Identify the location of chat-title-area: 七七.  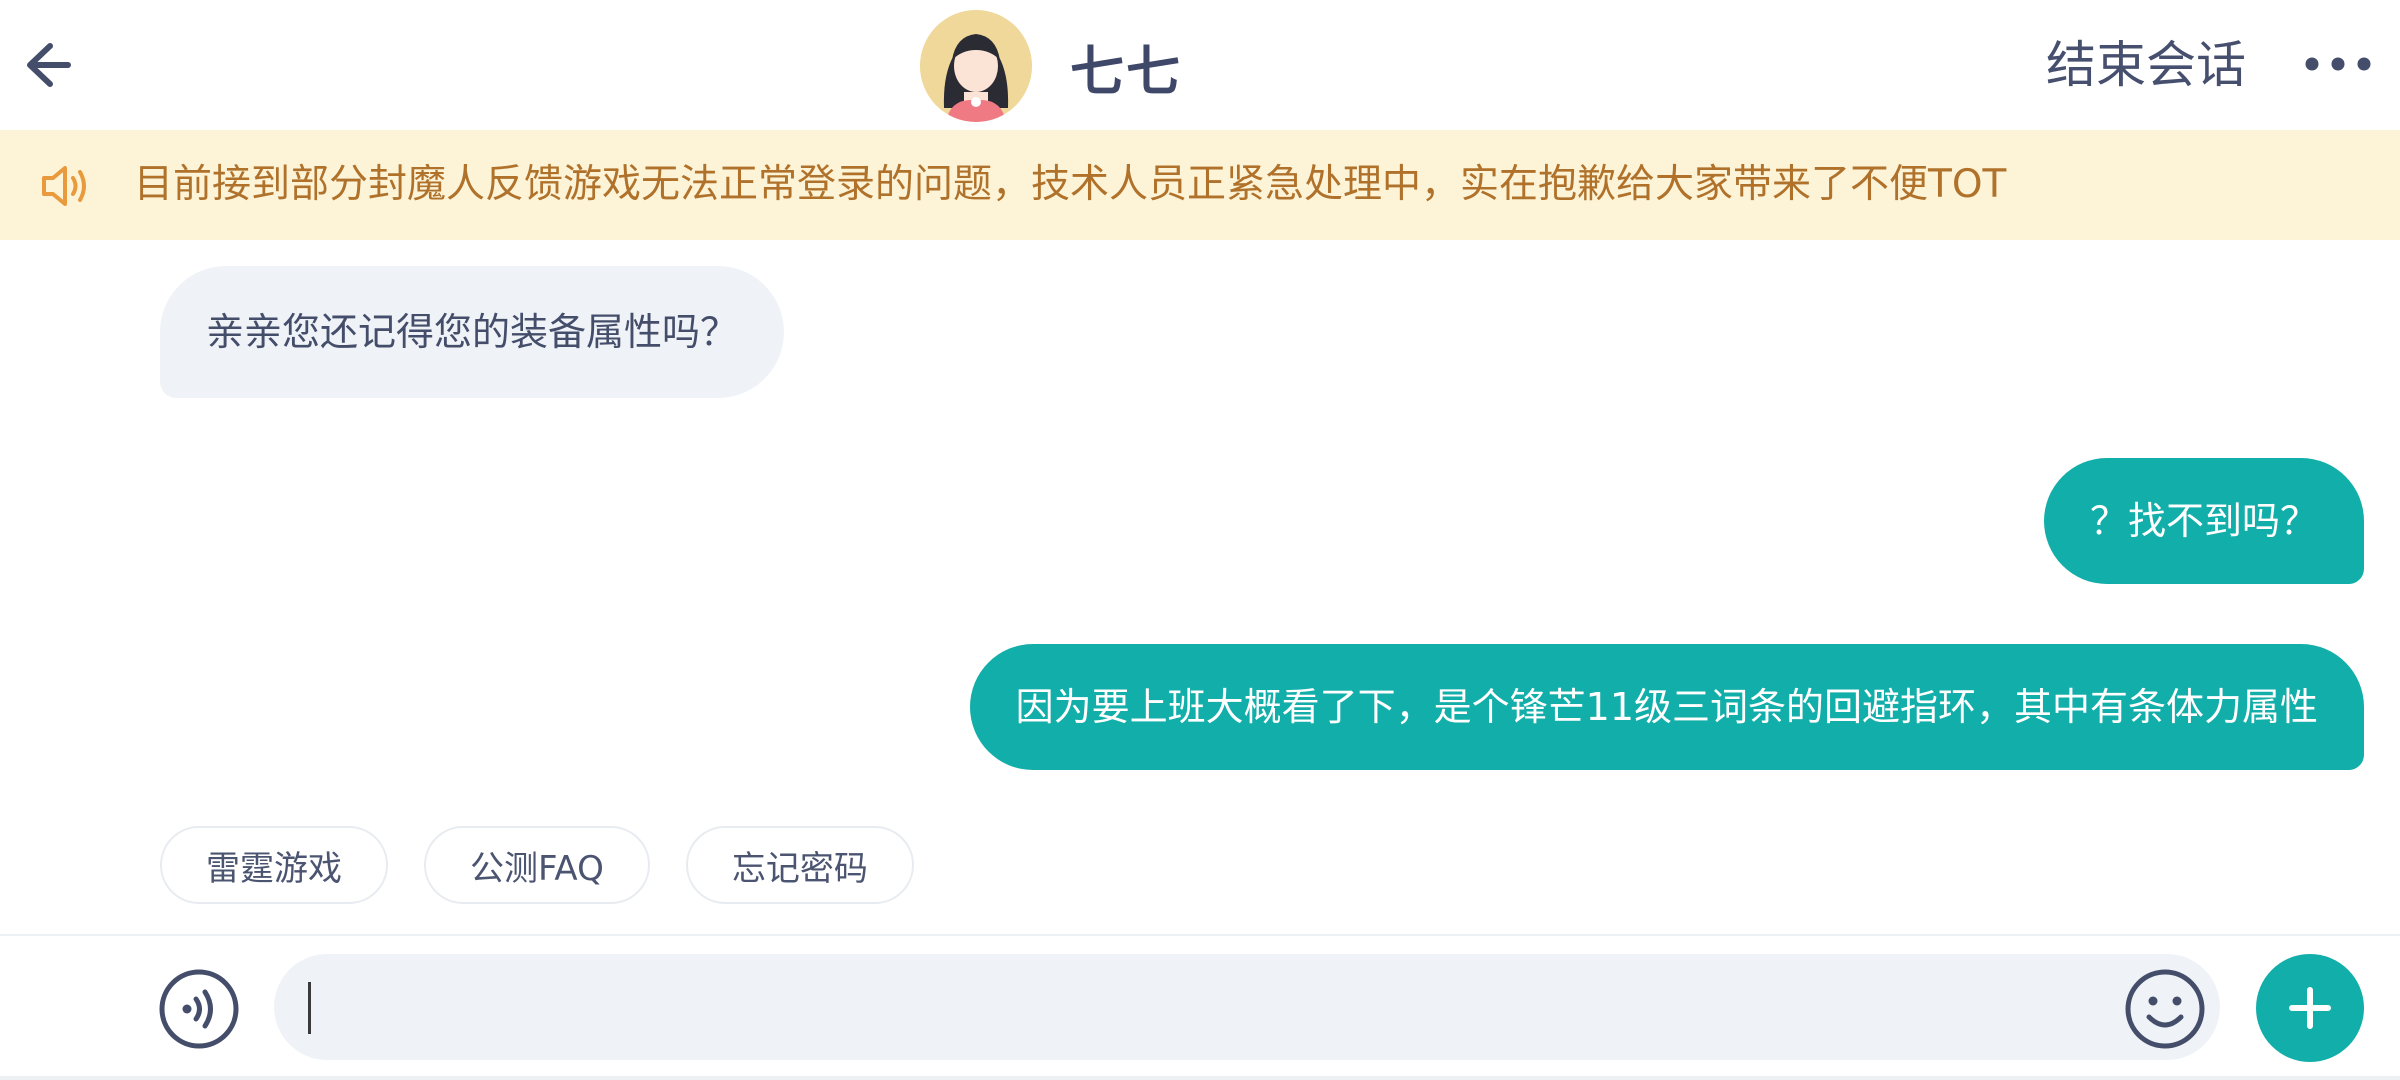
(1051, 66).